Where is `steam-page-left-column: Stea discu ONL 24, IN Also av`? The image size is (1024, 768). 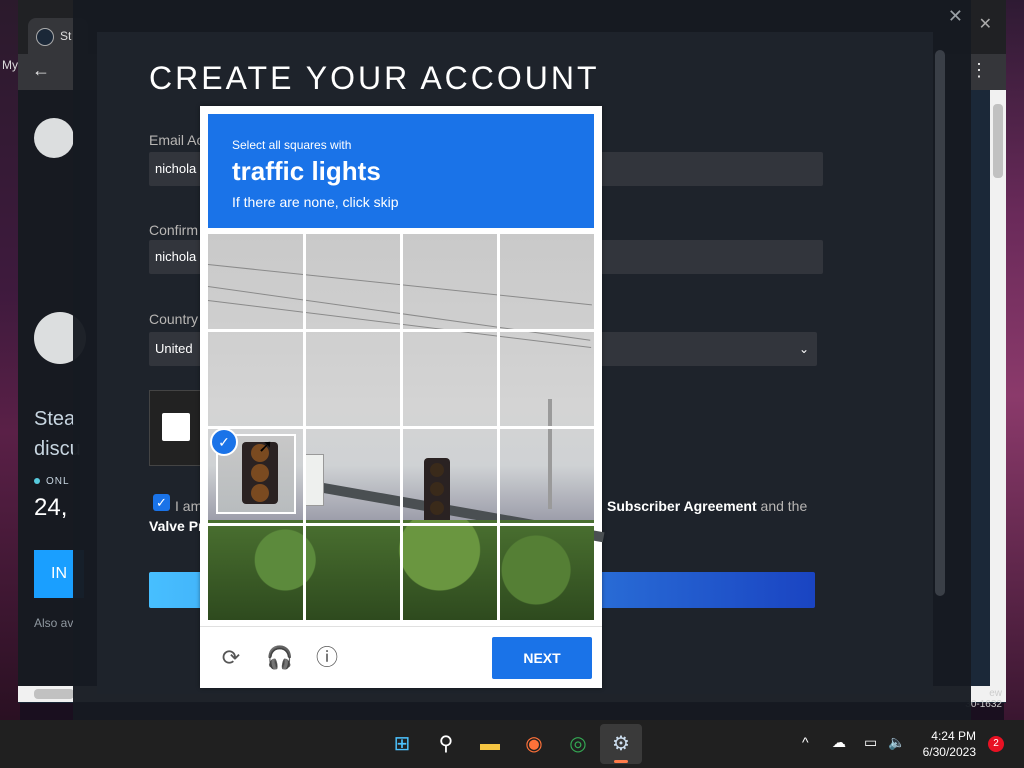 steam-page-left-column: Stea discu ONL 24, IN Also av is located at coordinates (52, 390).